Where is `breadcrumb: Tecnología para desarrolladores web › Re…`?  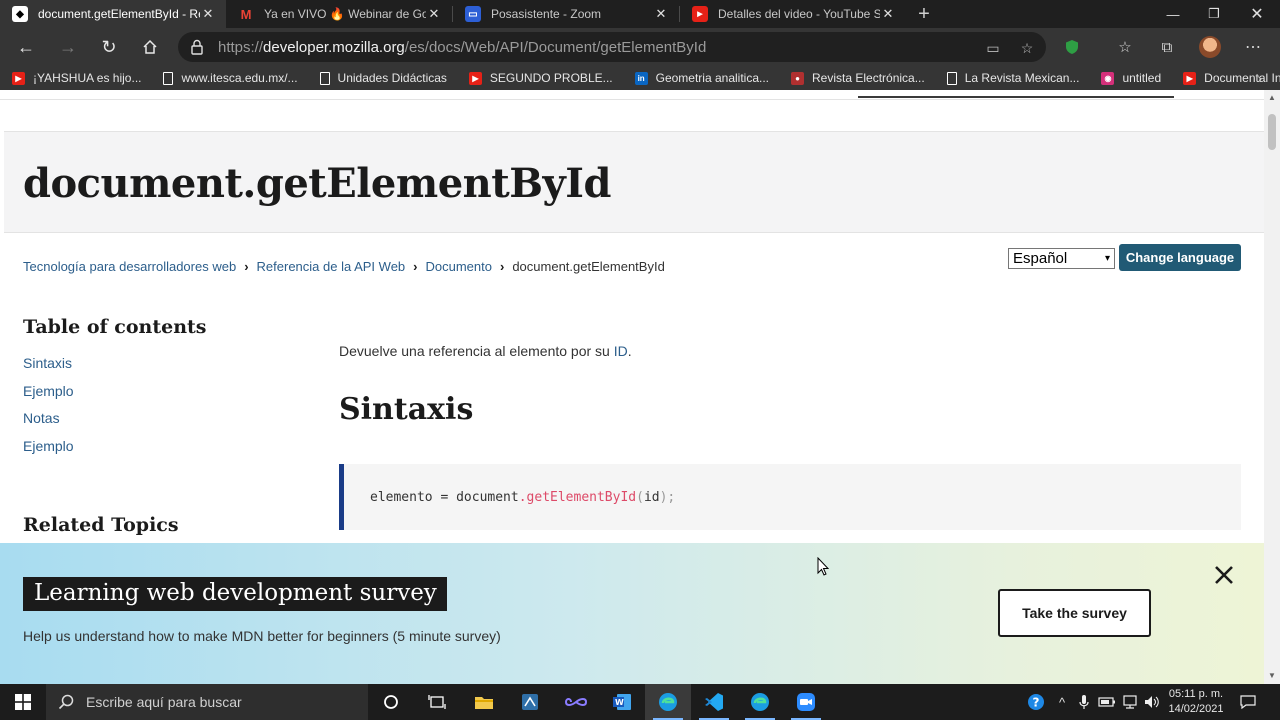
breadcrumb: Tecnología para desarrolladores web › Re… is located at coordinates (344, 266).